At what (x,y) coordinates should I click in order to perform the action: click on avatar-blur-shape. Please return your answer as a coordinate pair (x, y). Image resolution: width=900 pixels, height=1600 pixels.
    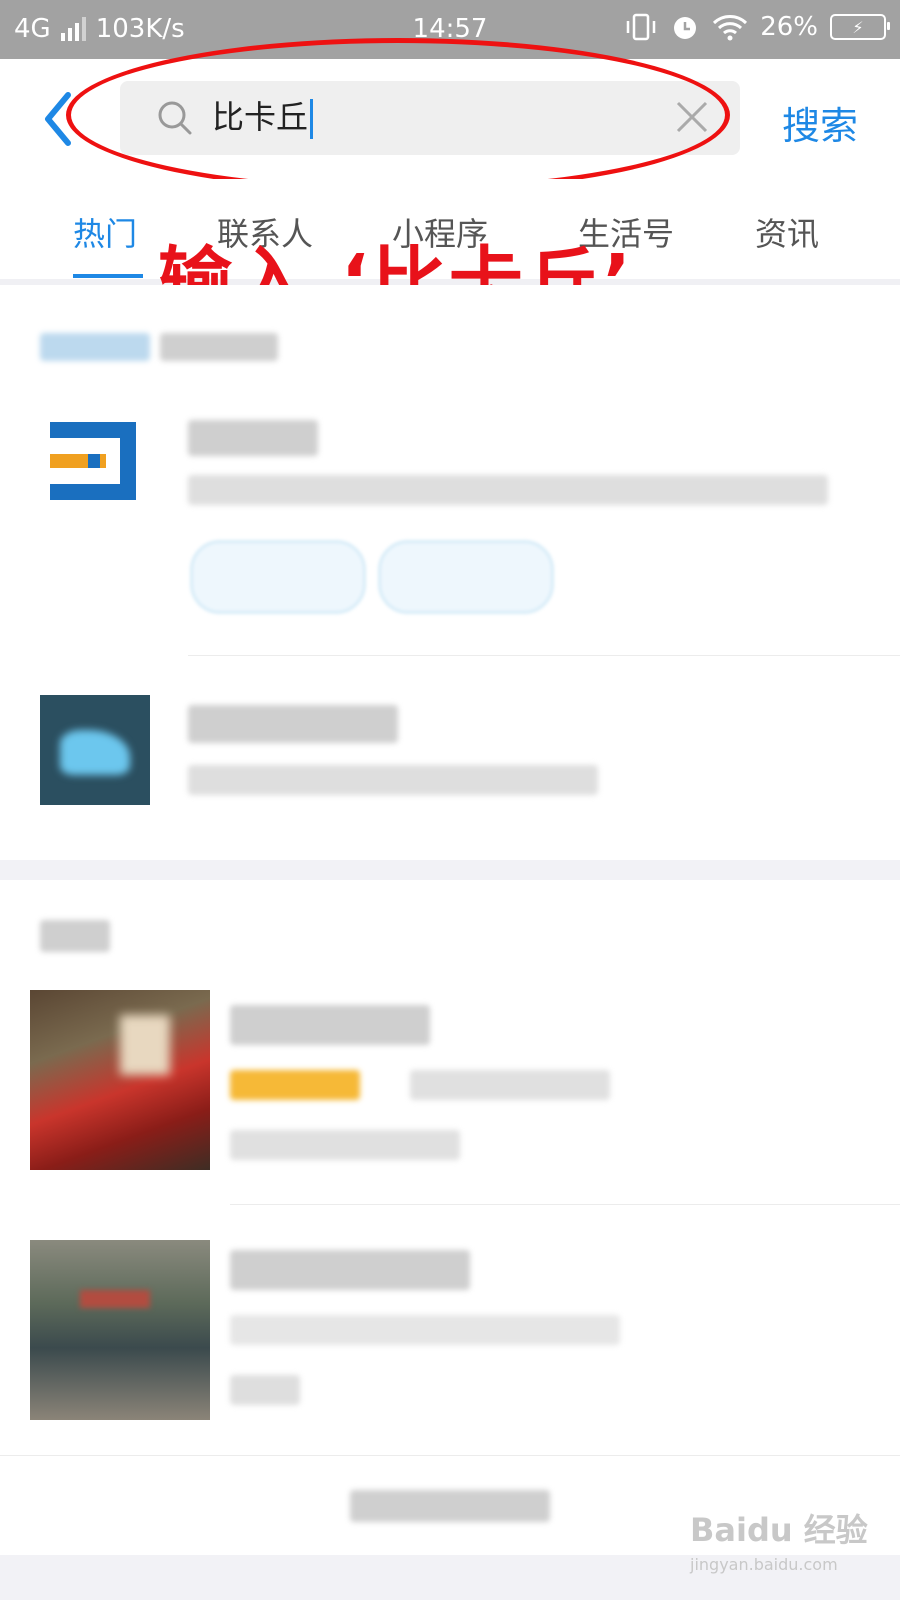
    Looking at the image, I should click on (95, 752).